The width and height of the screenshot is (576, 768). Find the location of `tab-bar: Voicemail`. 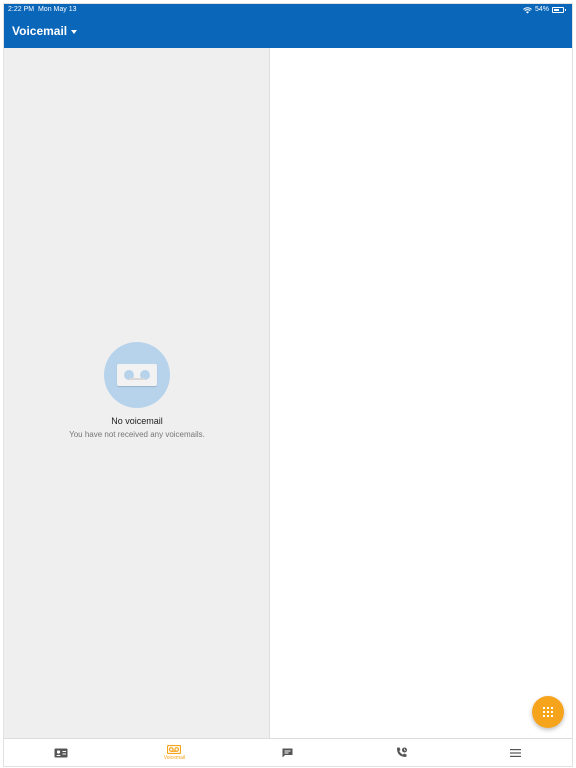

tab-bar: Voicemail is located at coordinates (288, 752).